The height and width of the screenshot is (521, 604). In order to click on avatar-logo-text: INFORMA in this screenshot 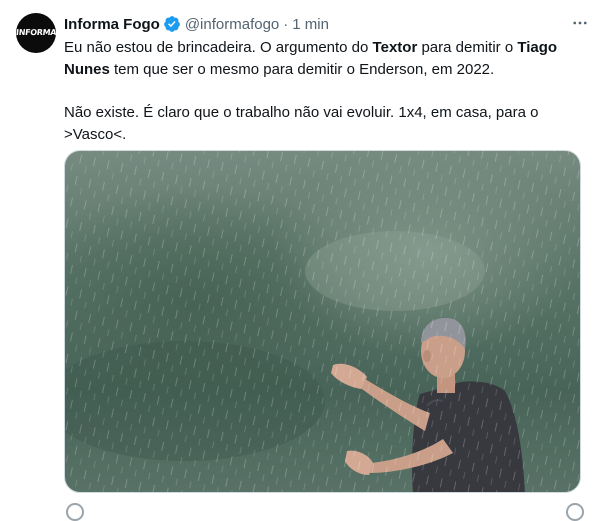, I will do `click(36, 32)`.